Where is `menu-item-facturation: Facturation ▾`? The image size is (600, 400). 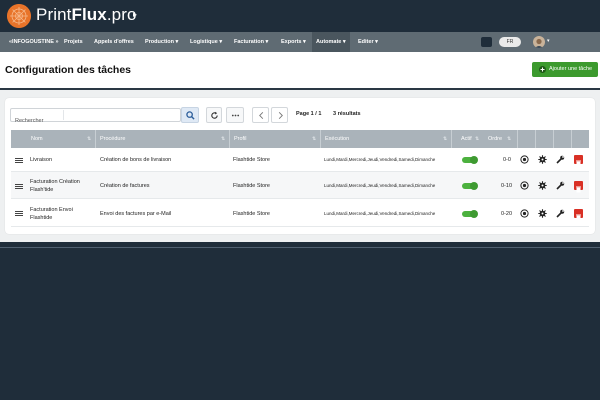
menu-item-facturation: Facturation ▾ is located at coordinates (251, 42).